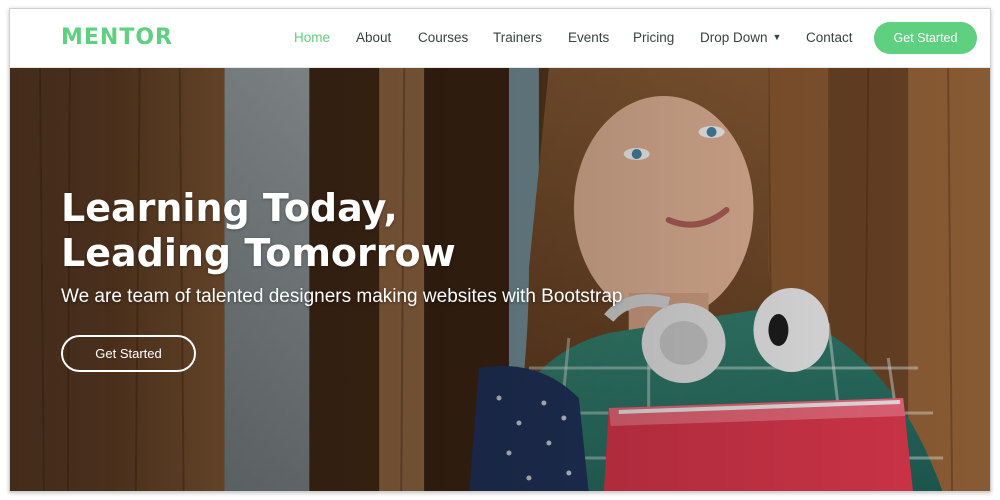 The height and width of the screenshot is (500, 1000). Describe the element at coordinates (443, 37) in the screenshot. I see `nav-item-courses: Courses` at that location.